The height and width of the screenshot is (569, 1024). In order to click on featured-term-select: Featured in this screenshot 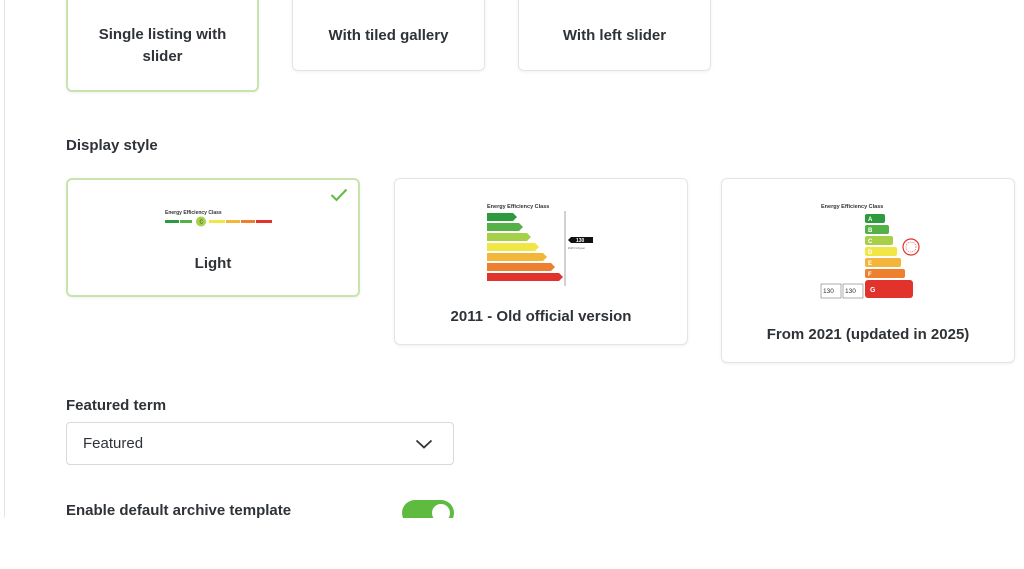, I will do `click(260, 443)`.